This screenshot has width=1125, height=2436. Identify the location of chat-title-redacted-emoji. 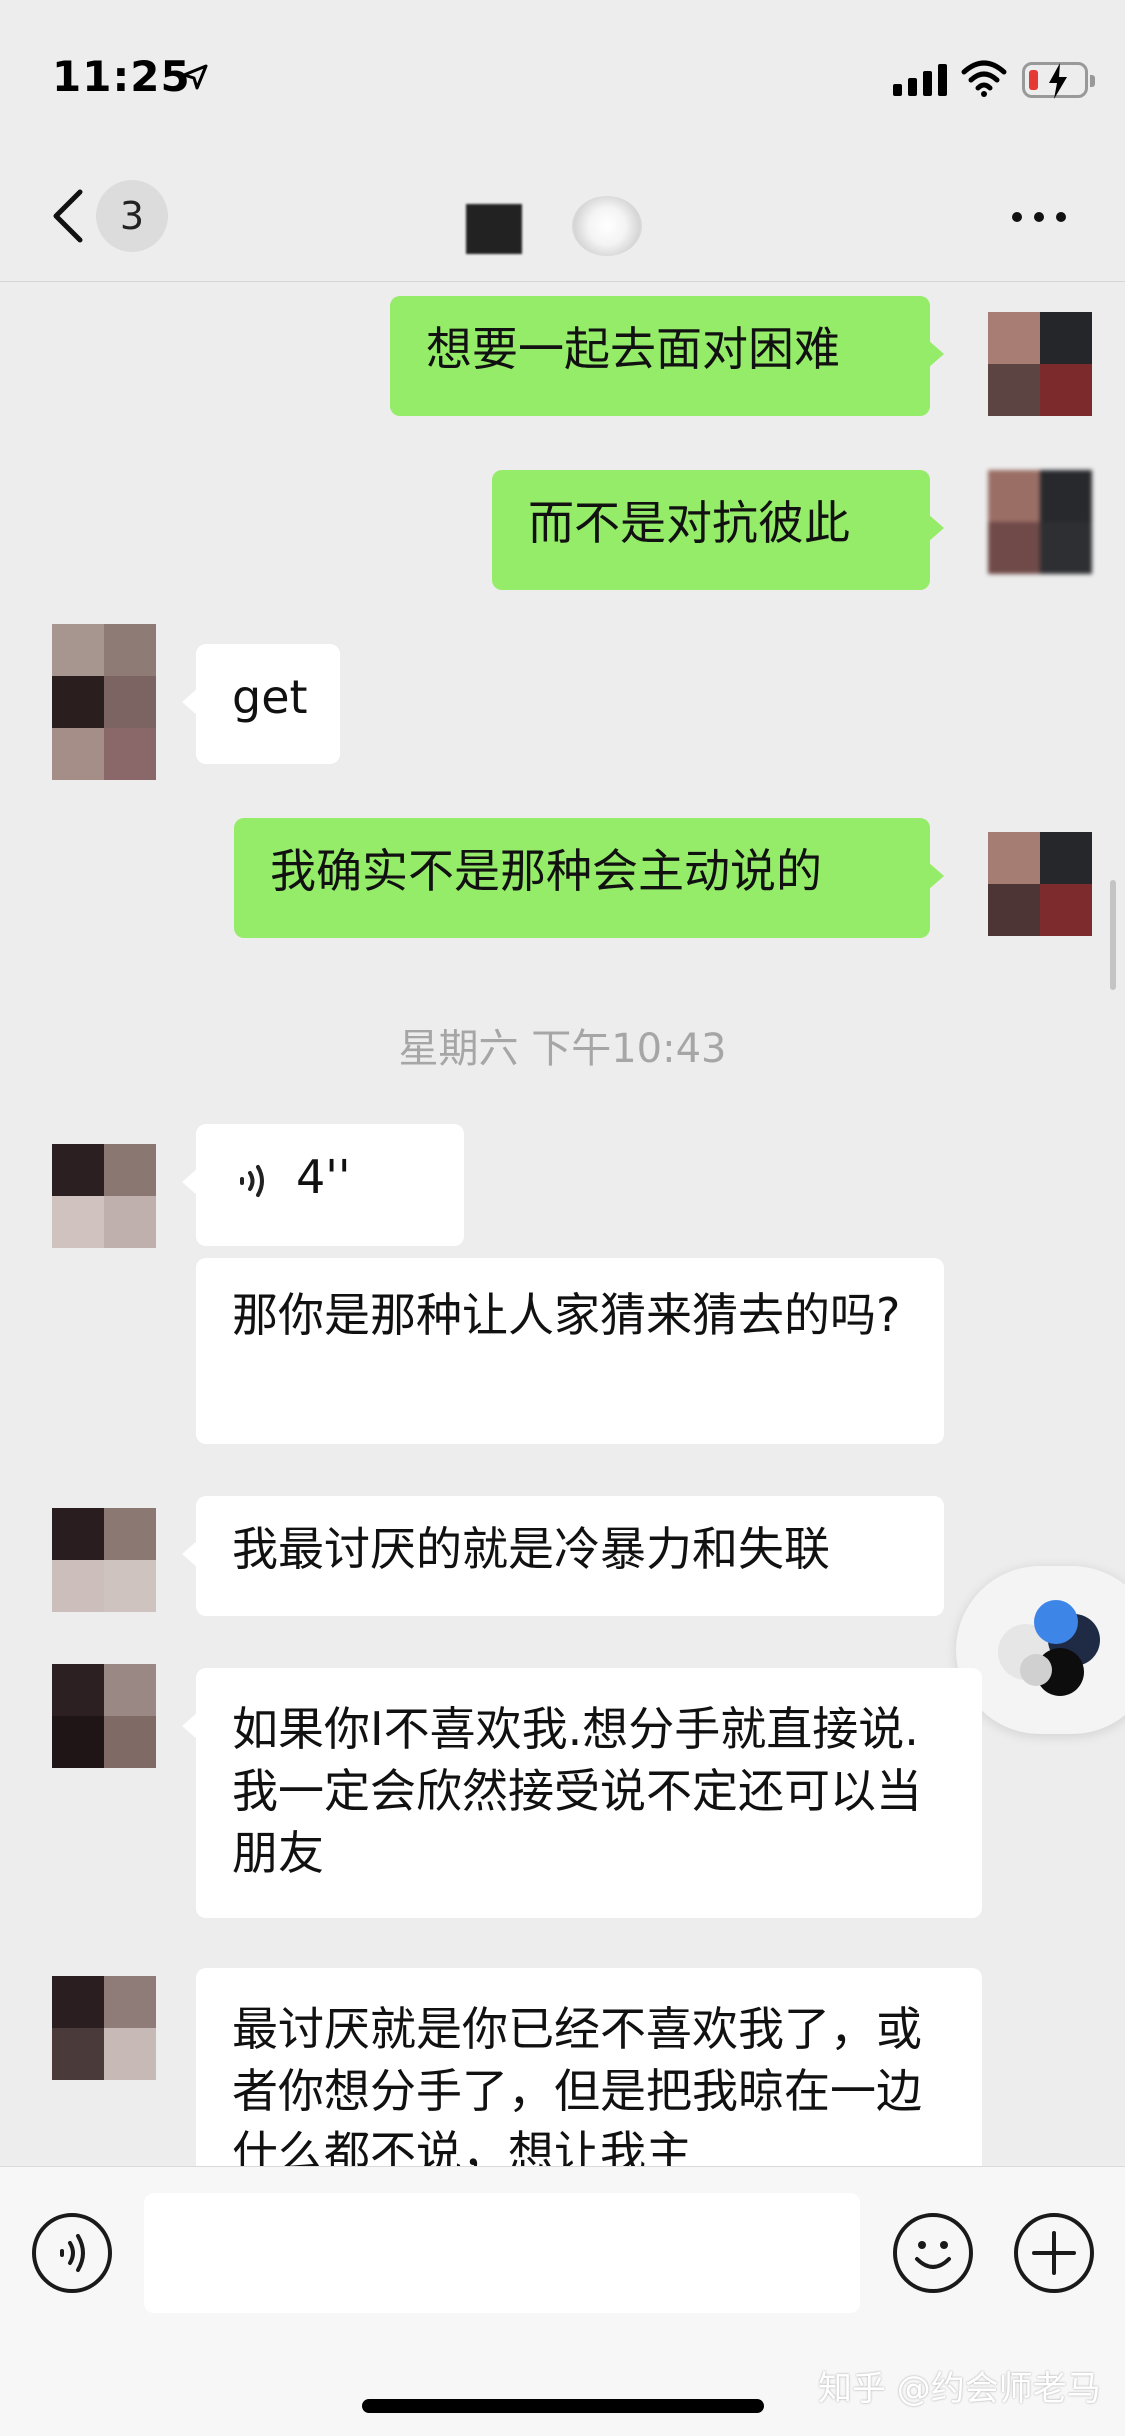
(607, 226).